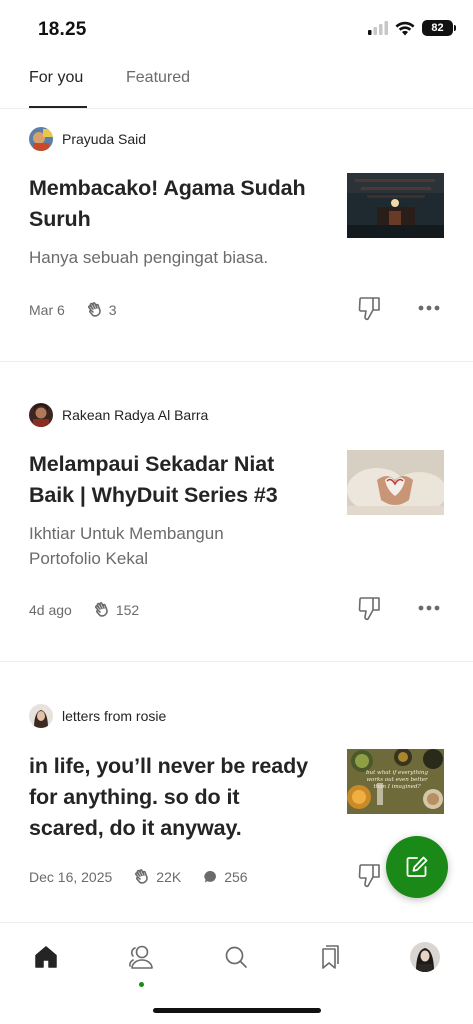  What do you see at coordinates (62, 29) in the screenshot?
I see `status-time: 18.25` at bounding box center [62, 29].